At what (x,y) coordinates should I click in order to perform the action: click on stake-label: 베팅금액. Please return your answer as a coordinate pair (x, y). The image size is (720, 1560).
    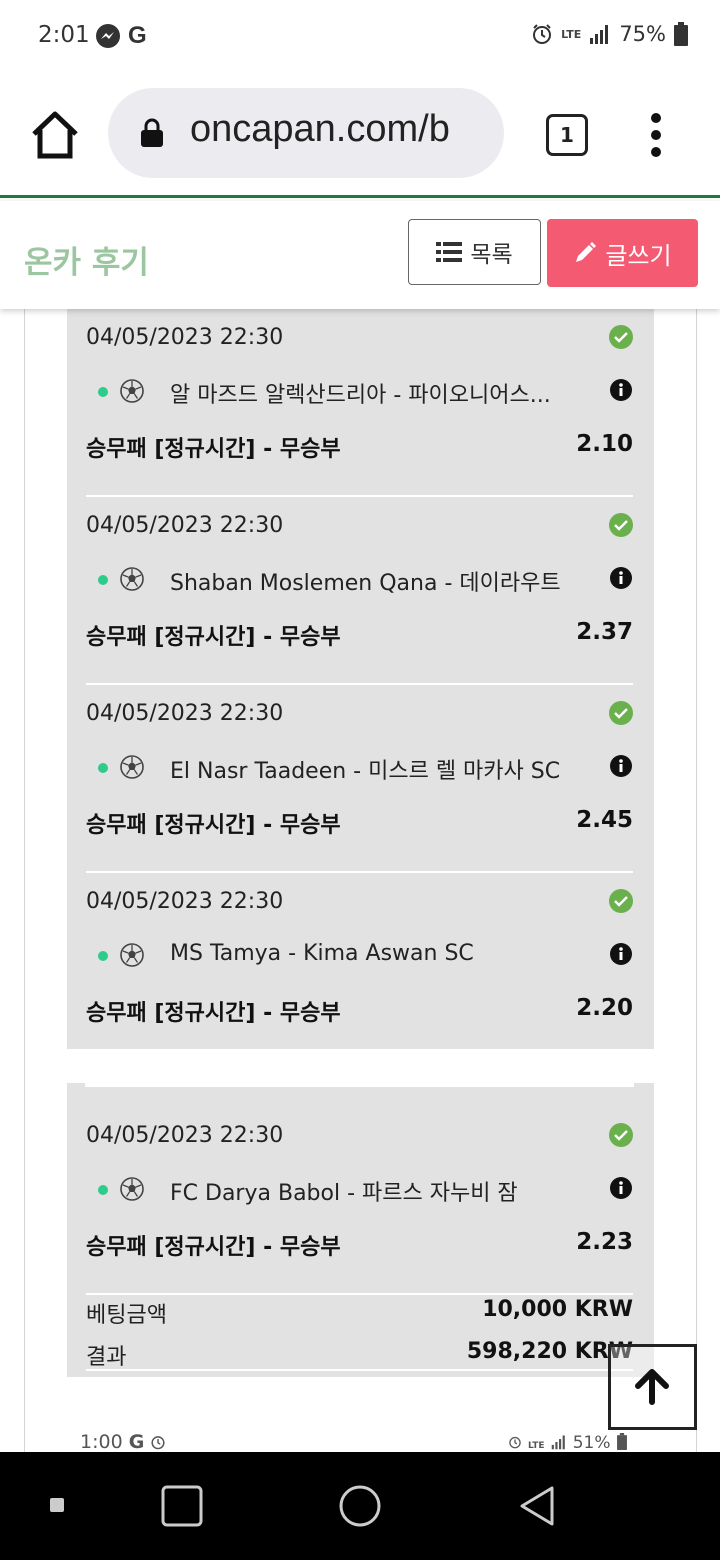
    Looking at the image, I should click on (126, 1315).